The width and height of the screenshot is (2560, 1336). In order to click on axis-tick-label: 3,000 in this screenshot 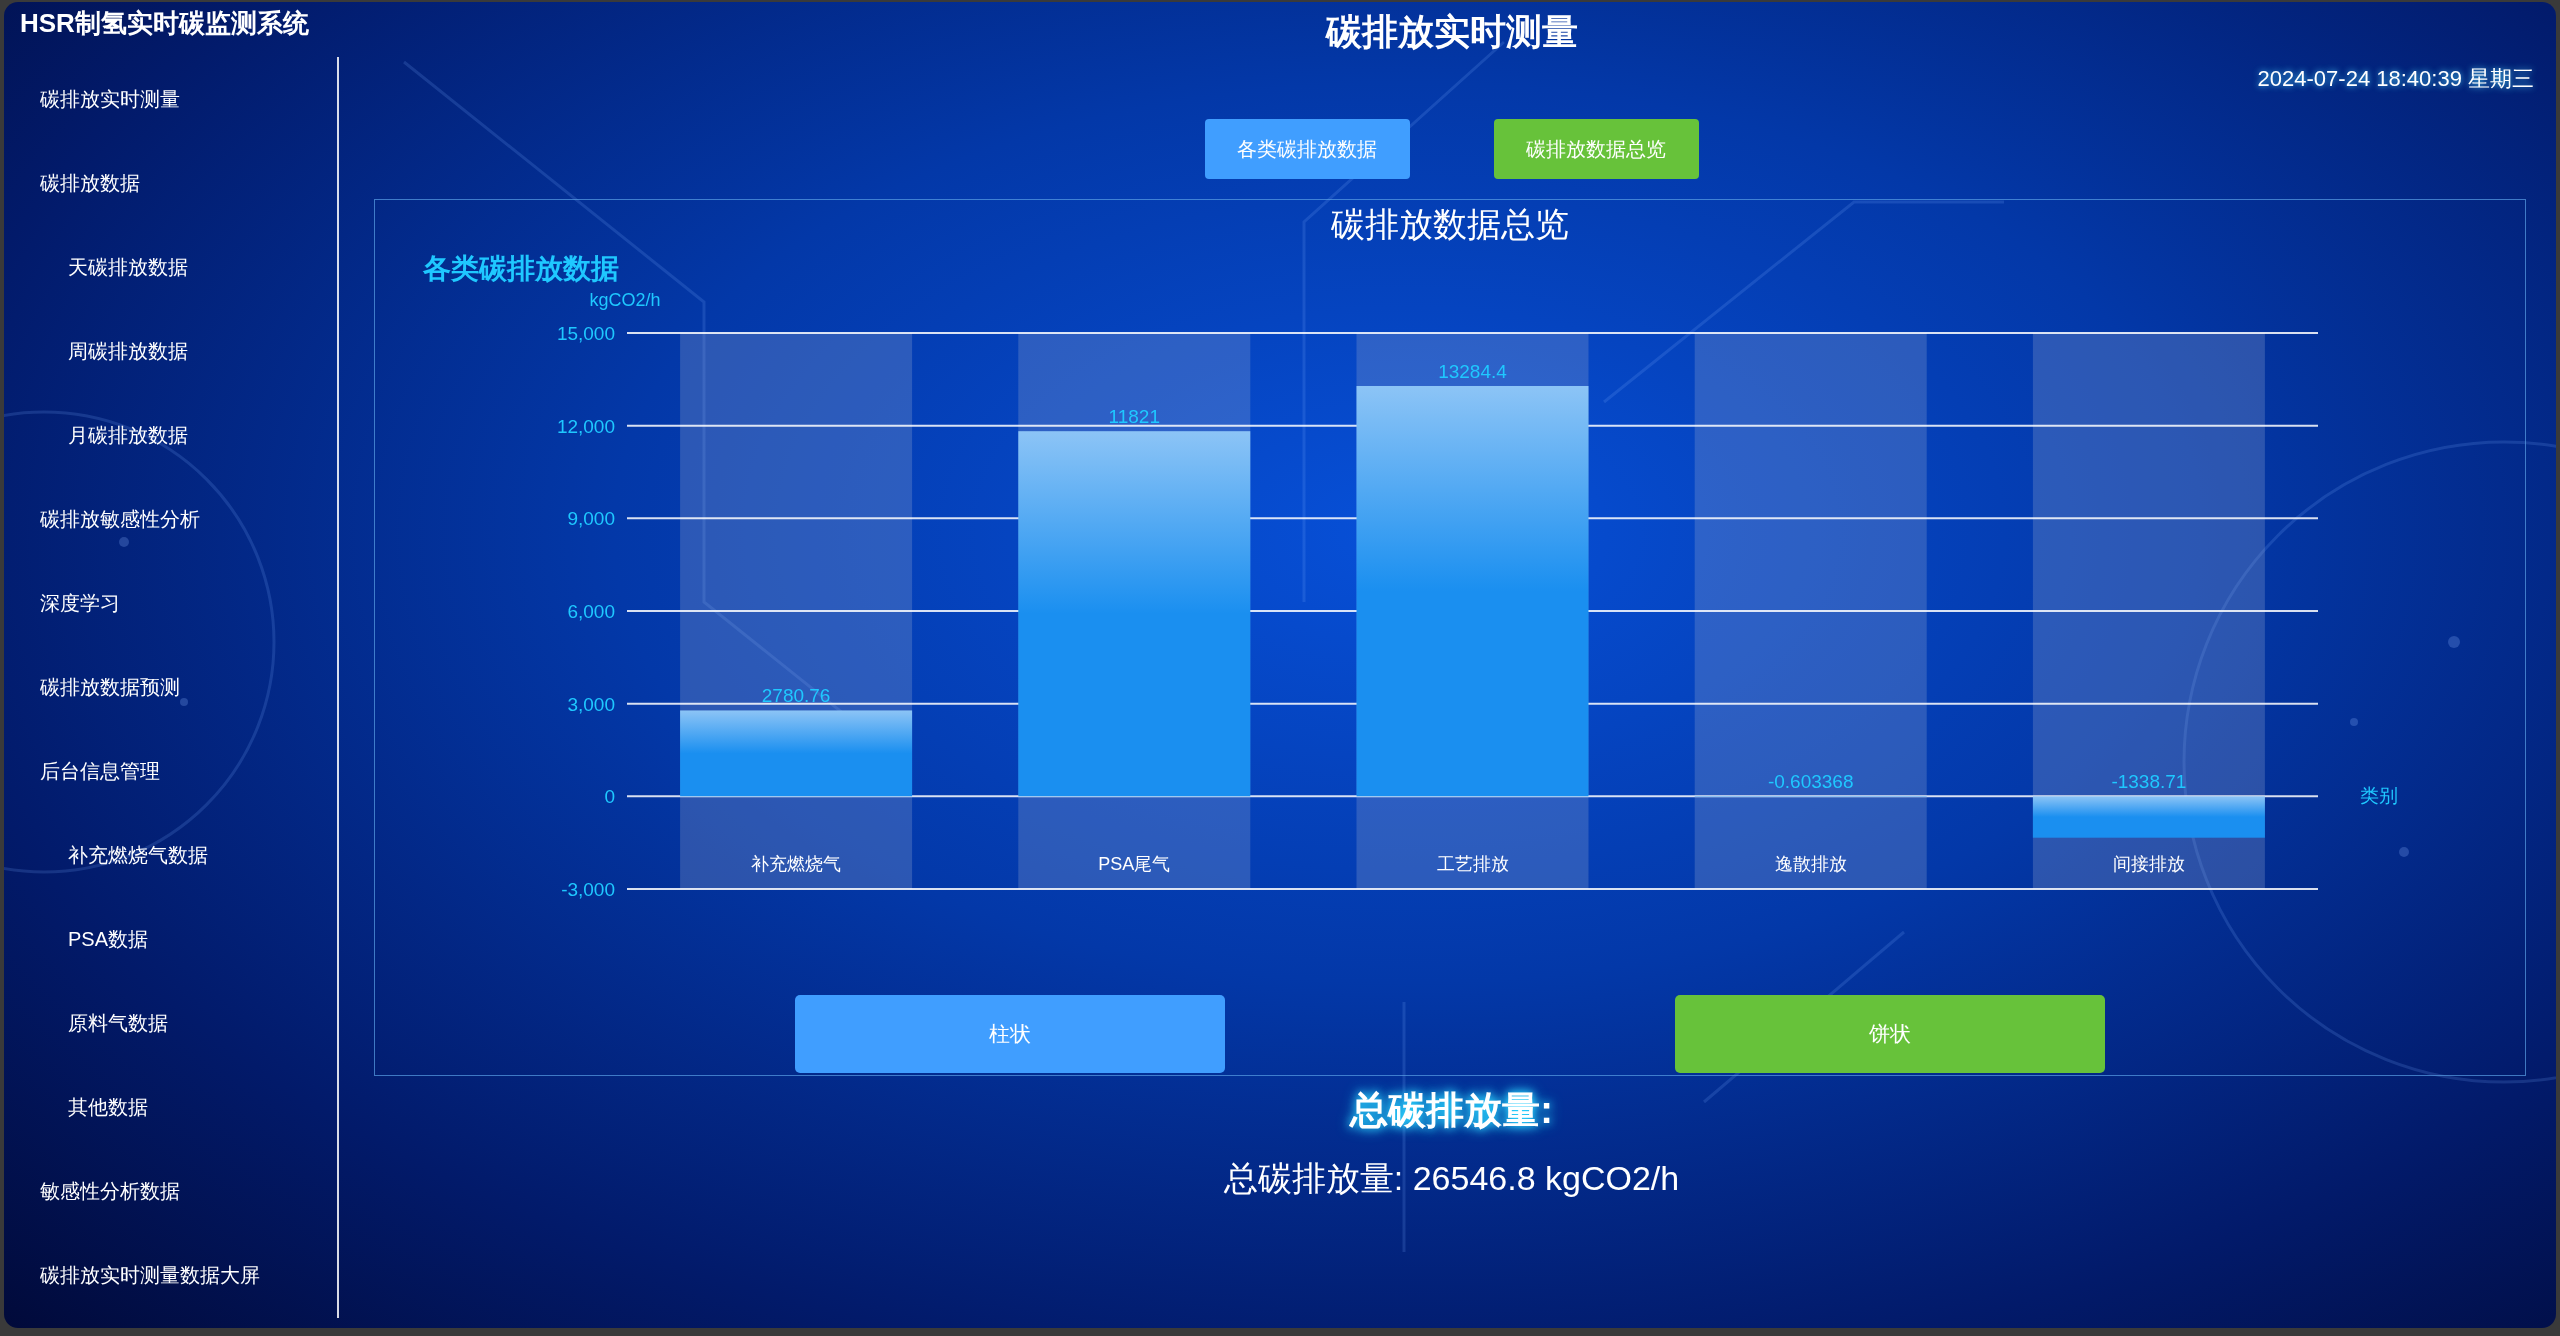, I will do `click(591, 704)`.